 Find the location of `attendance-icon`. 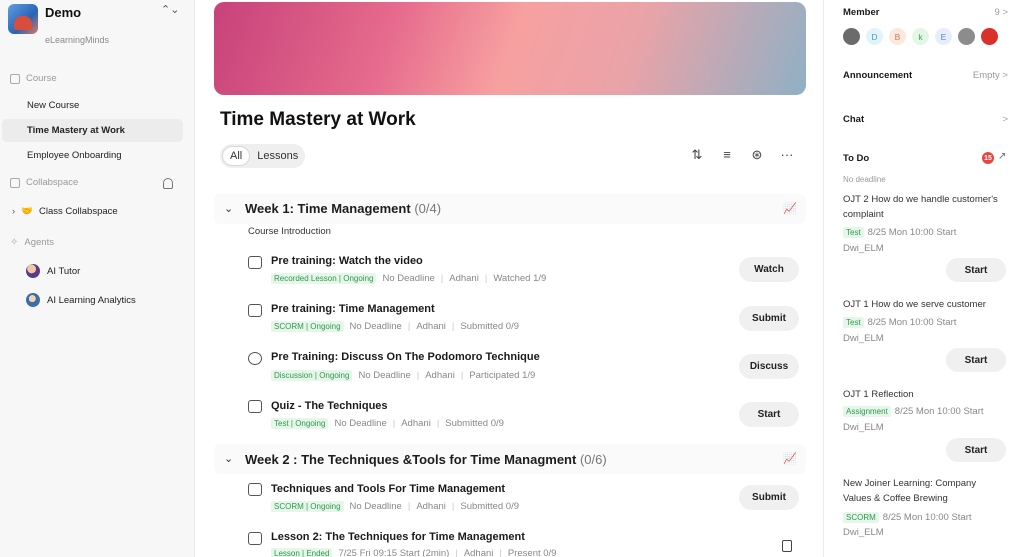

attendance-icon is located at coordinates (787, 546).